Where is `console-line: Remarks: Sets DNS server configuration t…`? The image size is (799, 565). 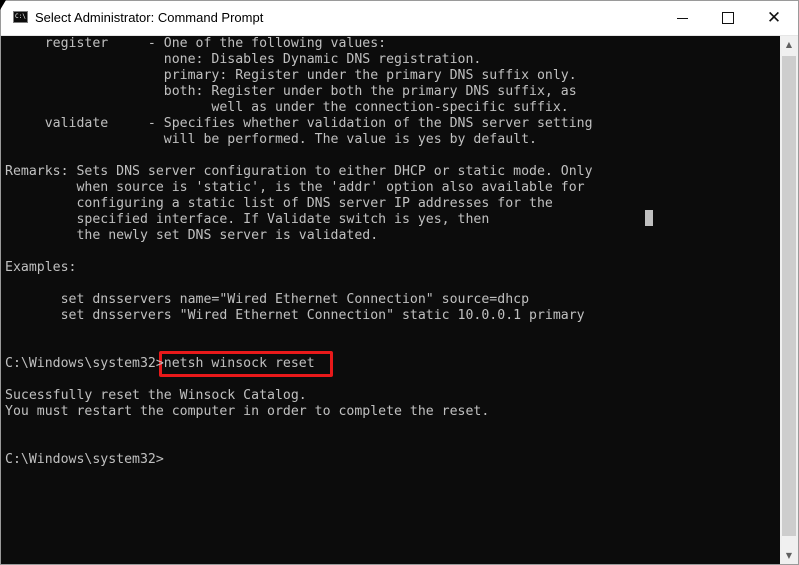
console-line: Remarks: Sets DNS server configuration t… is located at coordinates (299, 171).